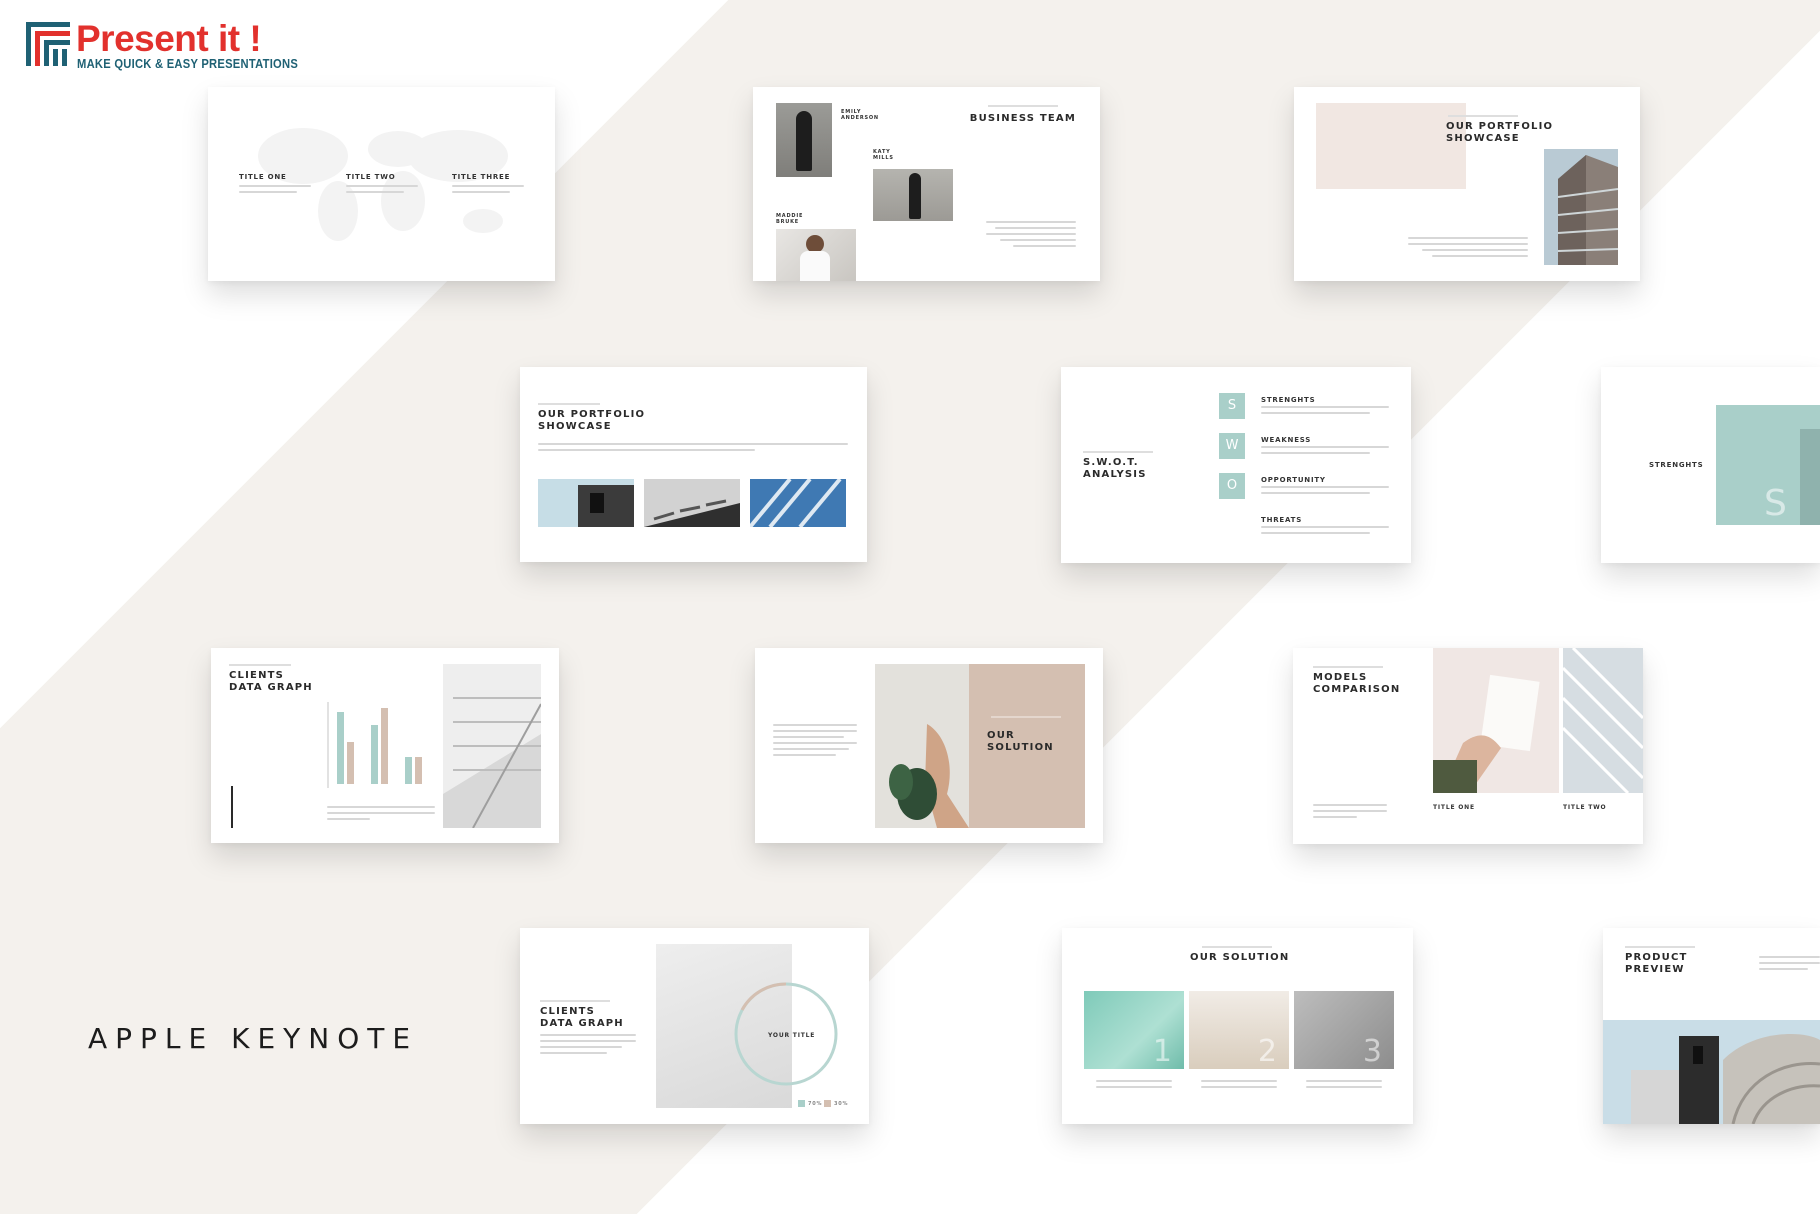 The width and height of the screenshot is (1820, 1214). I want to click on models-label-two: TITLE TWO, so click(1585, 807).